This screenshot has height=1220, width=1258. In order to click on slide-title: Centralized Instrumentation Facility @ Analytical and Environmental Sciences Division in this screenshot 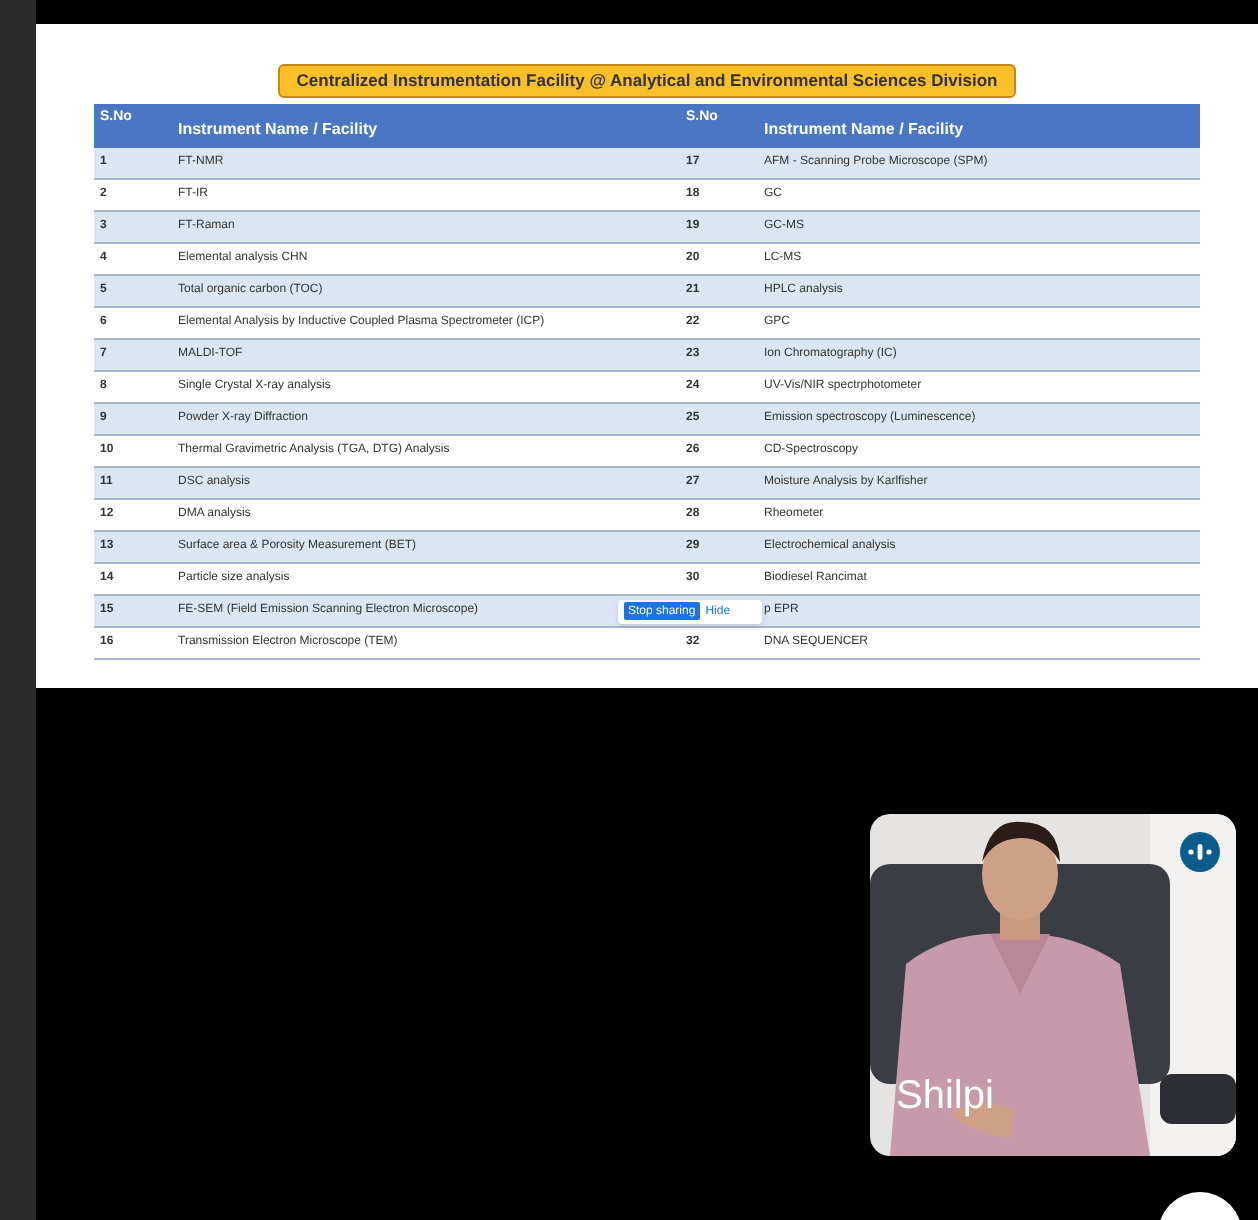, I will do `click(647, 81)`.